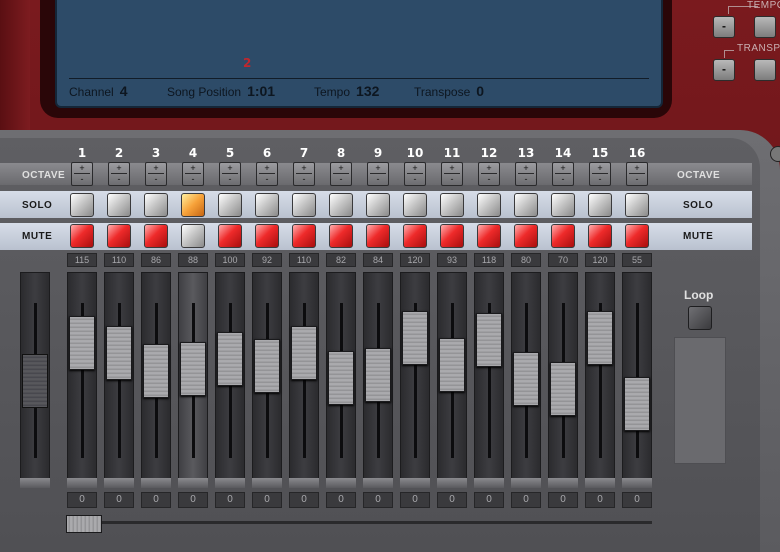  I want to click on transpose-minus-button: -, so click(724, 70).